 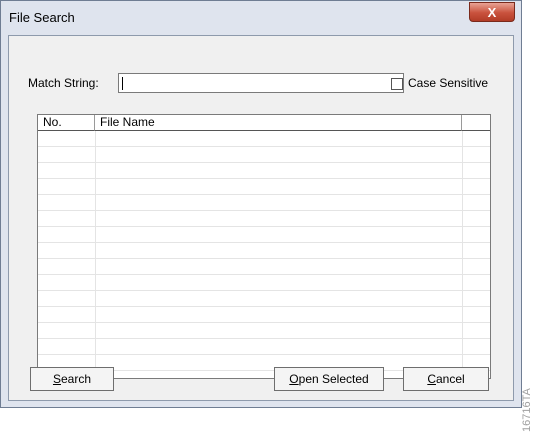 I want to click on cancel-label: ancel, so click(x=450, y=379).